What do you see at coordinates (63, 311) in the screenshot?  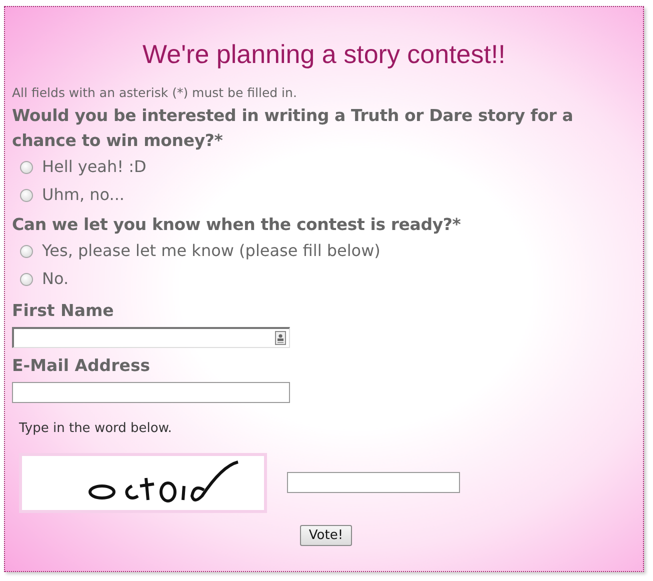 I see `field-label: First Name` at bounding box center [63, 311].